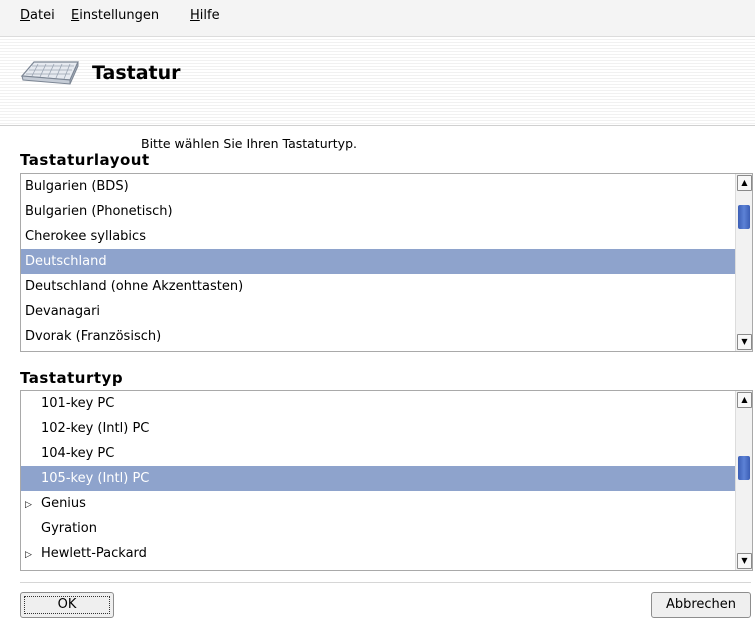  Describe the element at coordinates (378, 311) in the screenshot. I see `layout-item-devanagari: Devanagari` at that location.